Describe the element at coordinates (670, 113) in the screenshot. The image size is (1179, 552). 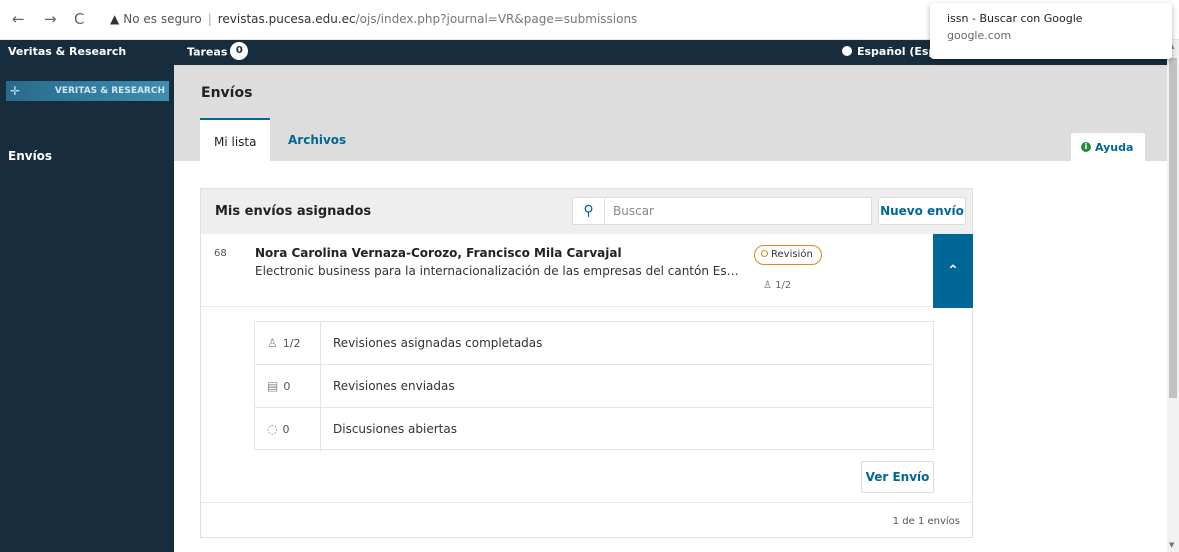
I see `page-header: Envíos Mi lista Archivos i Ayuda` at that location.